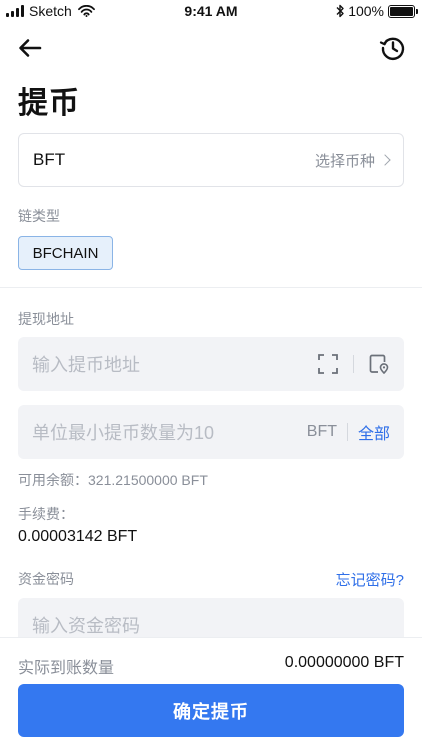  I want to click on arrow-left-icon, so click(30, 48).